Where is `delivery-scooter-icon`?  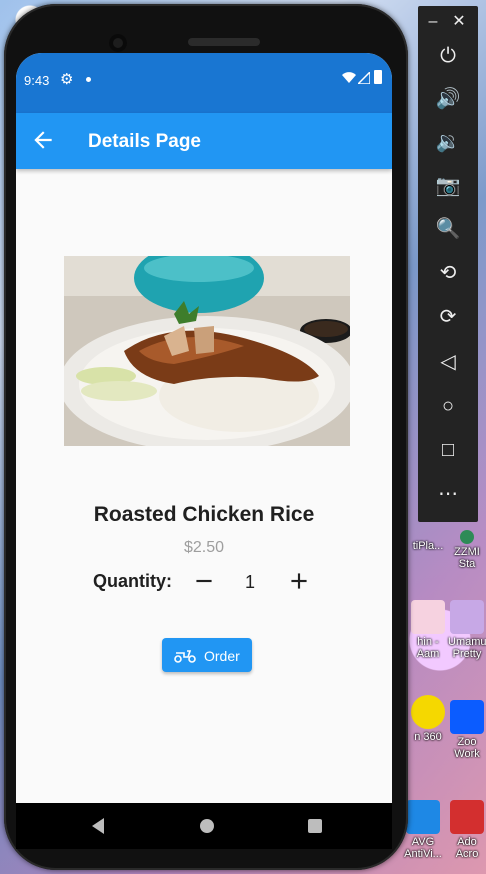
delivery-scooter-icon is located at coordinates (185, 656).